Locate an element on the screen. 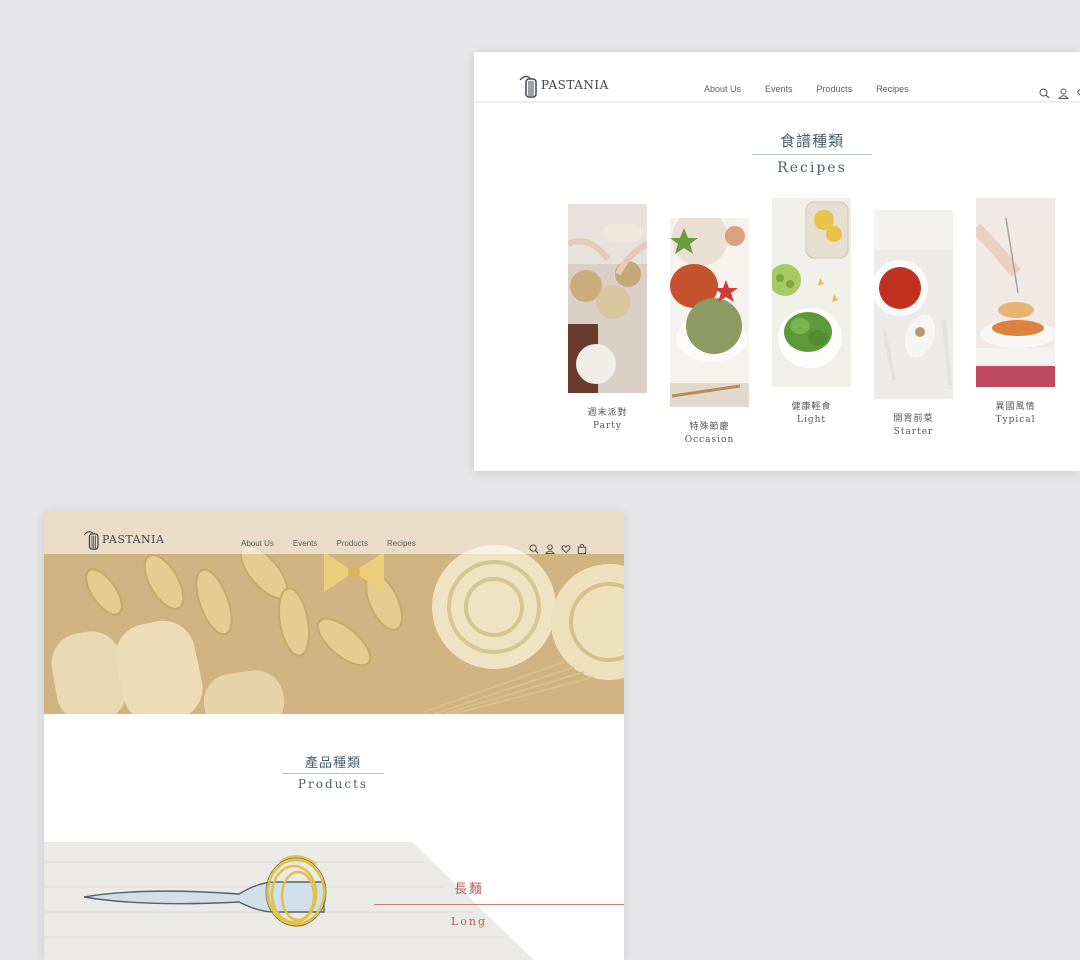 This screenshot has height=960, width=1080. heart-icon is located at coordinates (566, 548).